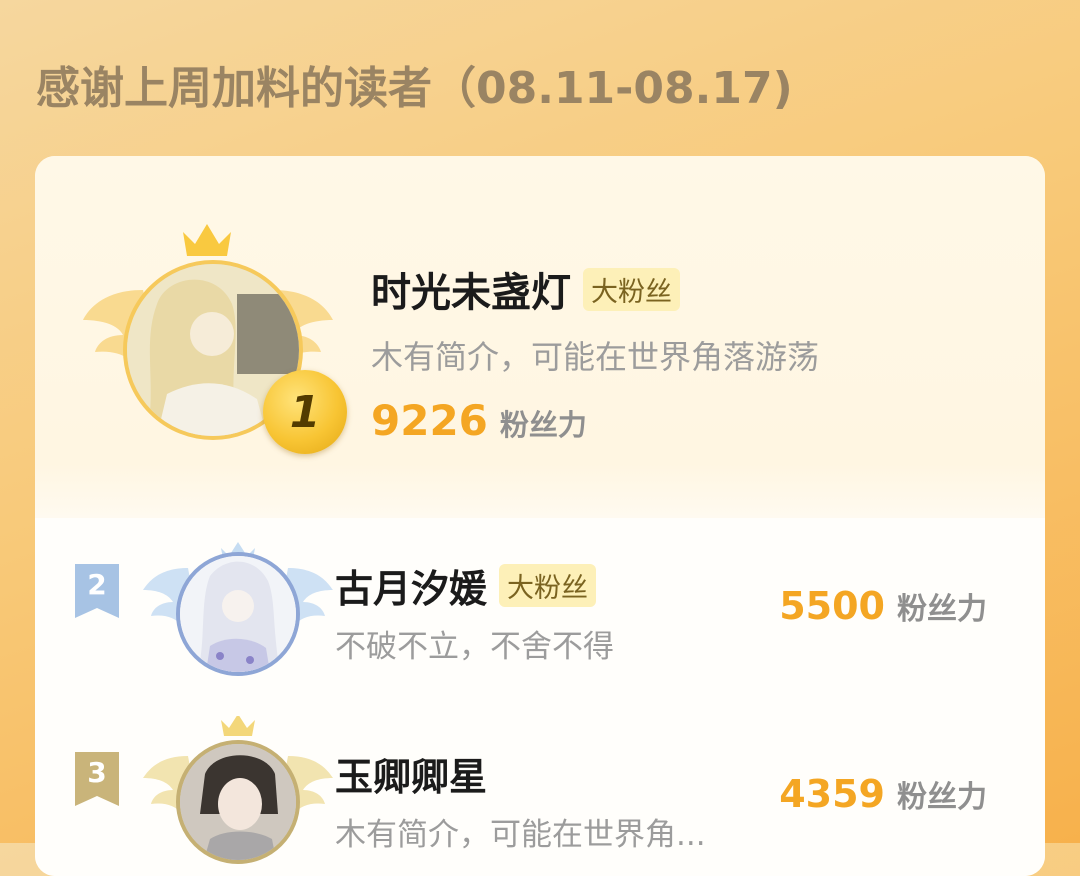 This screenshot has width=1080, height=876. I want to click on rank-medal: 1, so click(305, 412).